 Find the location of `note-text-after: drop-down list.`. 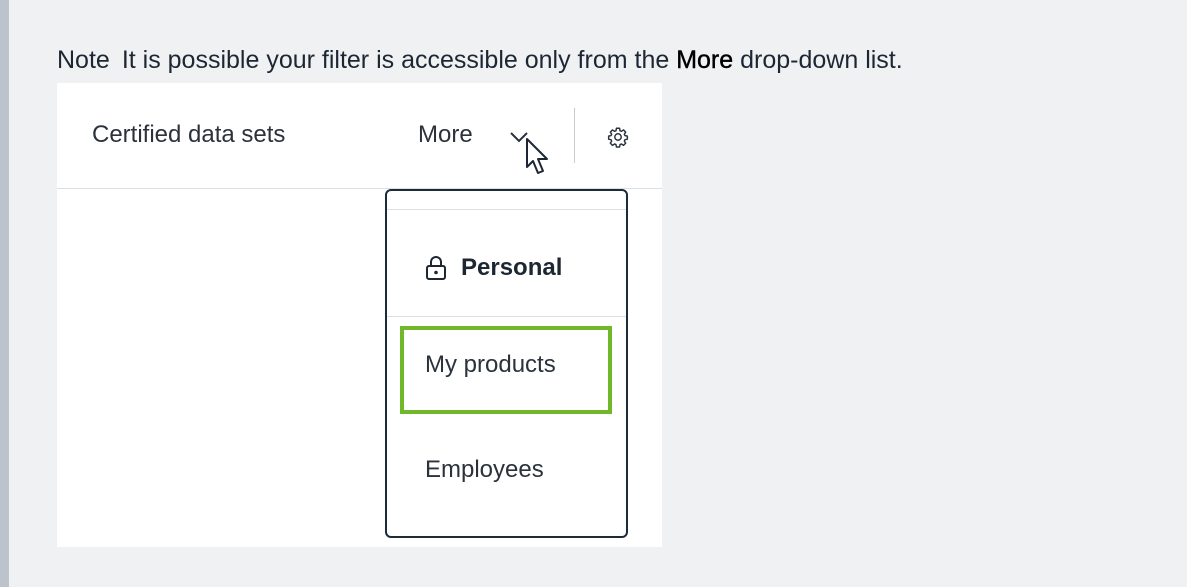

note-text-after: drop-down list. is located at coordinates (818, 60).